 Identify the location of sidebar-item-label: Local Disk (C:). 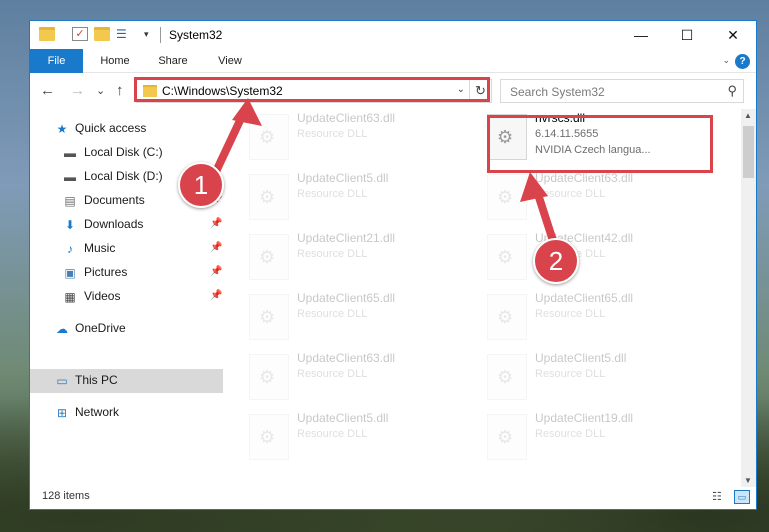
(123, 152).